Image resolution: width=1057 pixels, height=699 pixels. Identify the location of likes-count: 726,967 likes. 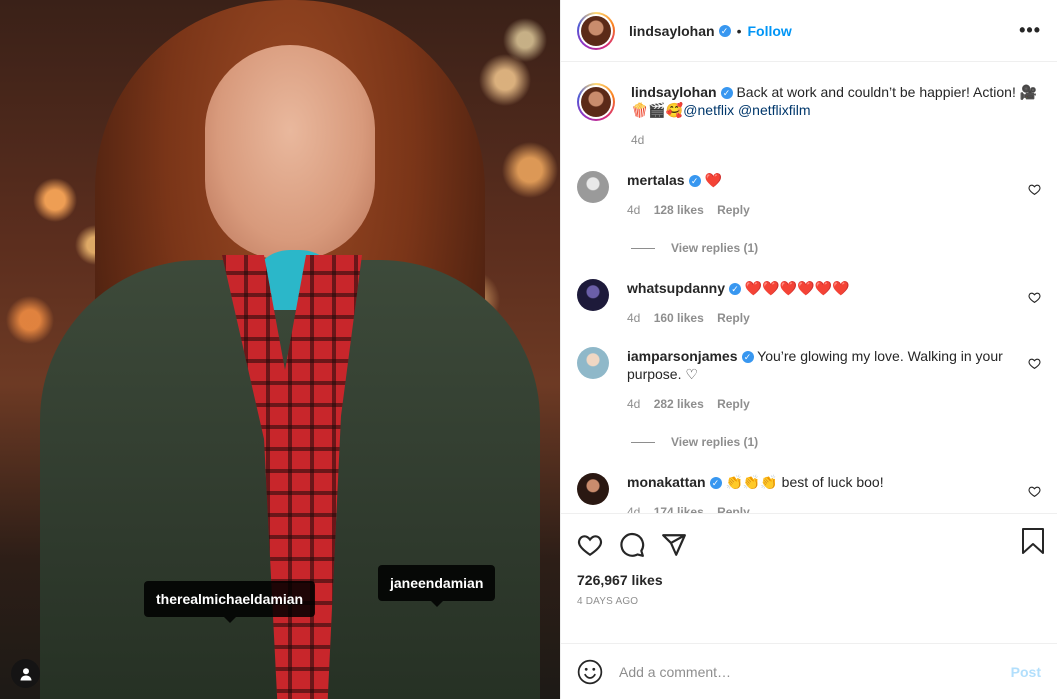
(809, 580).